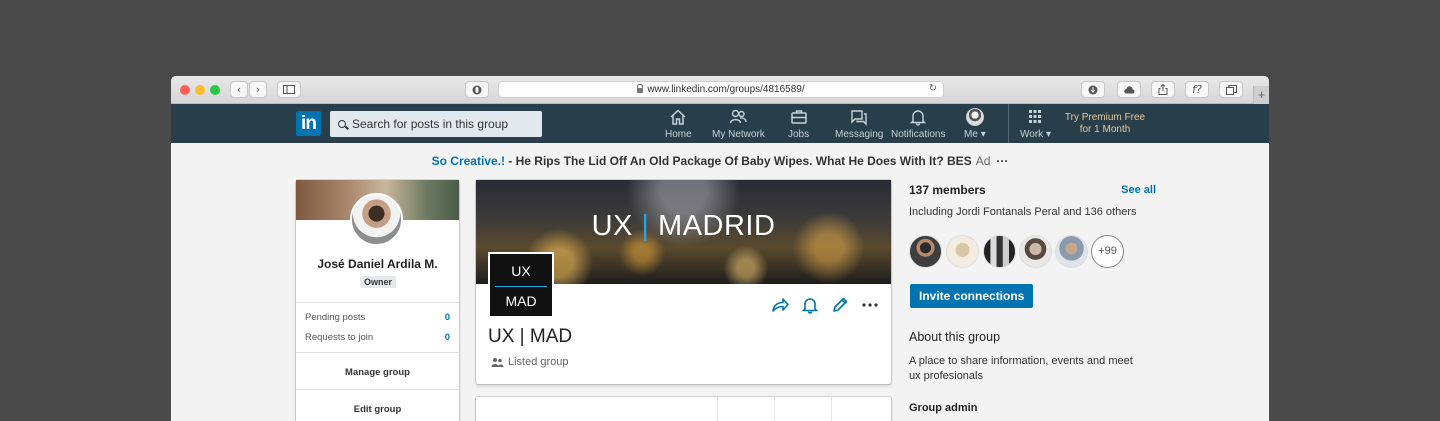 The height and width of the screenshot is (421, 1440). Describe the element at coordinates (1138, 190) in the screenshot. I see `see-all-link: See all` at that location.